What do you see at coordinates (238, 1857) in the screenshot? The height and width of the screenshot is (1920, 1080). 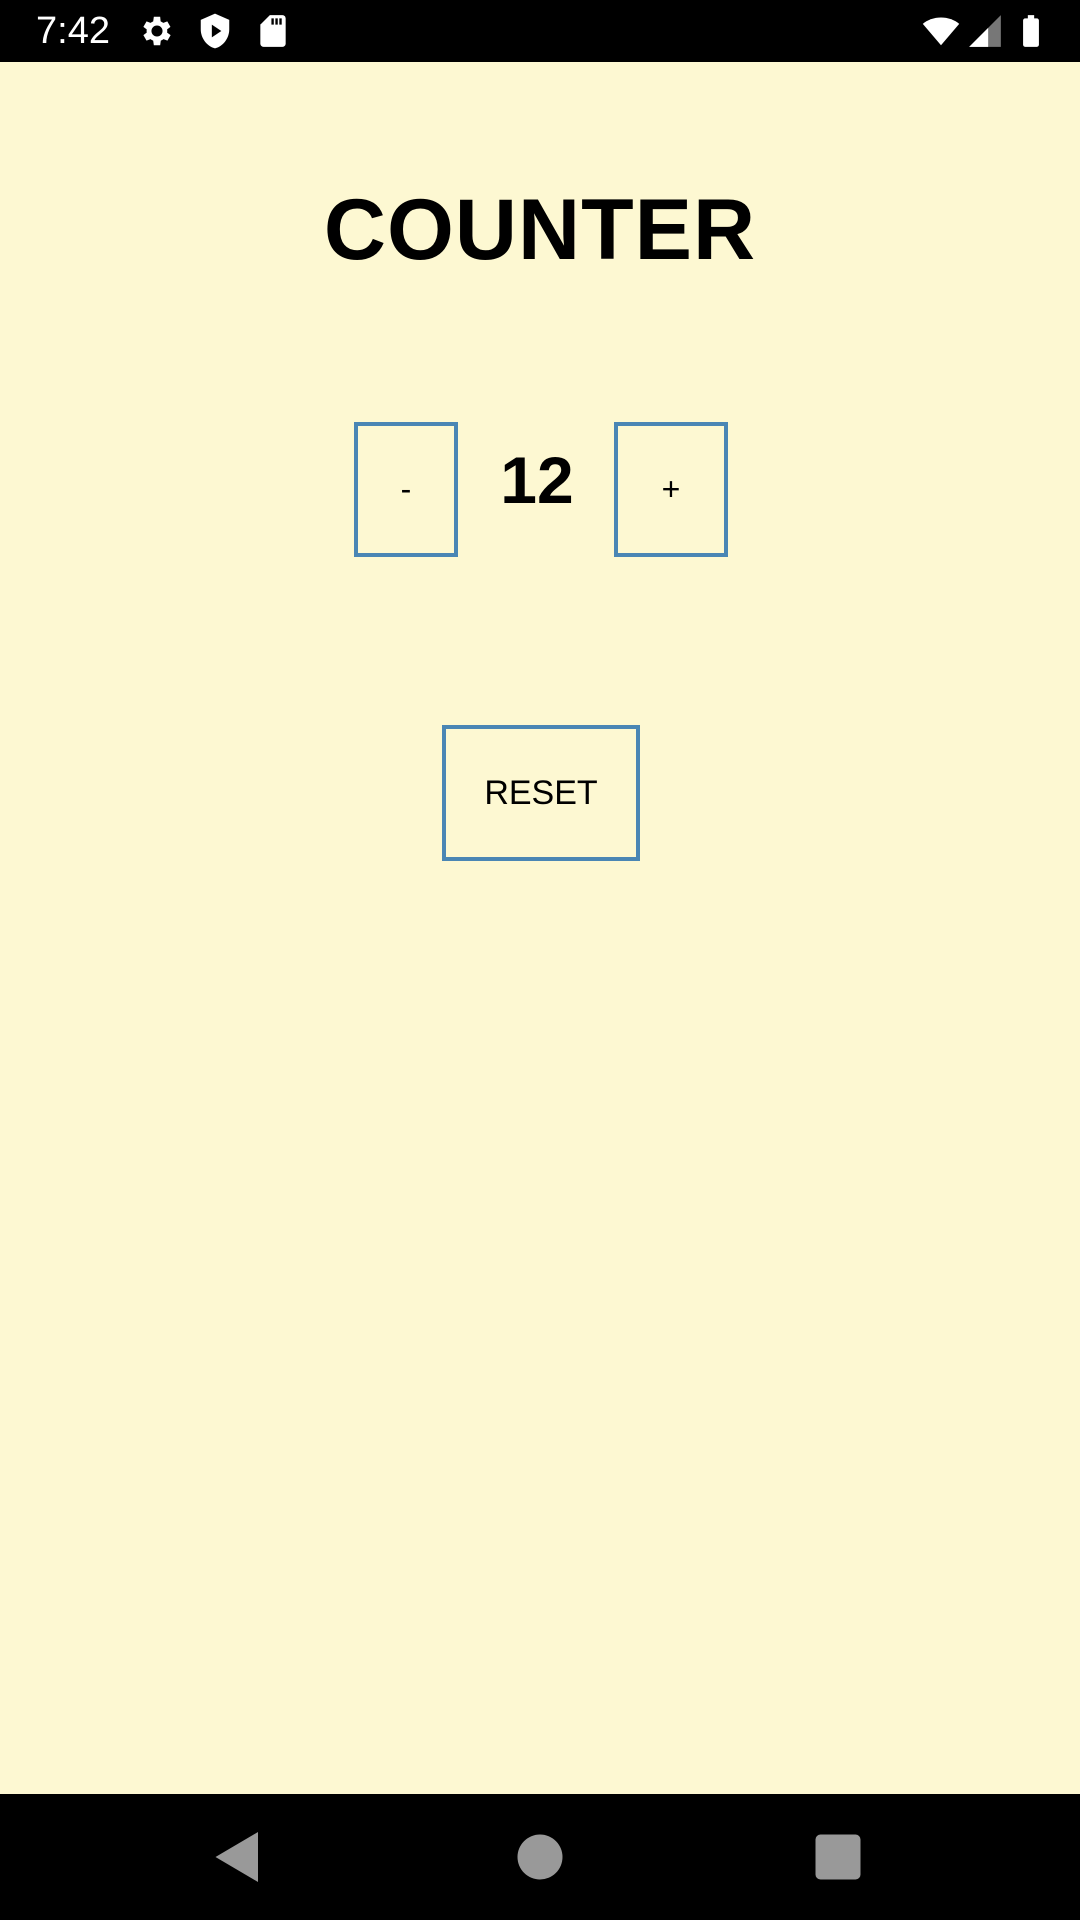 I see `back-icon` at bounding box center [238, 1857].